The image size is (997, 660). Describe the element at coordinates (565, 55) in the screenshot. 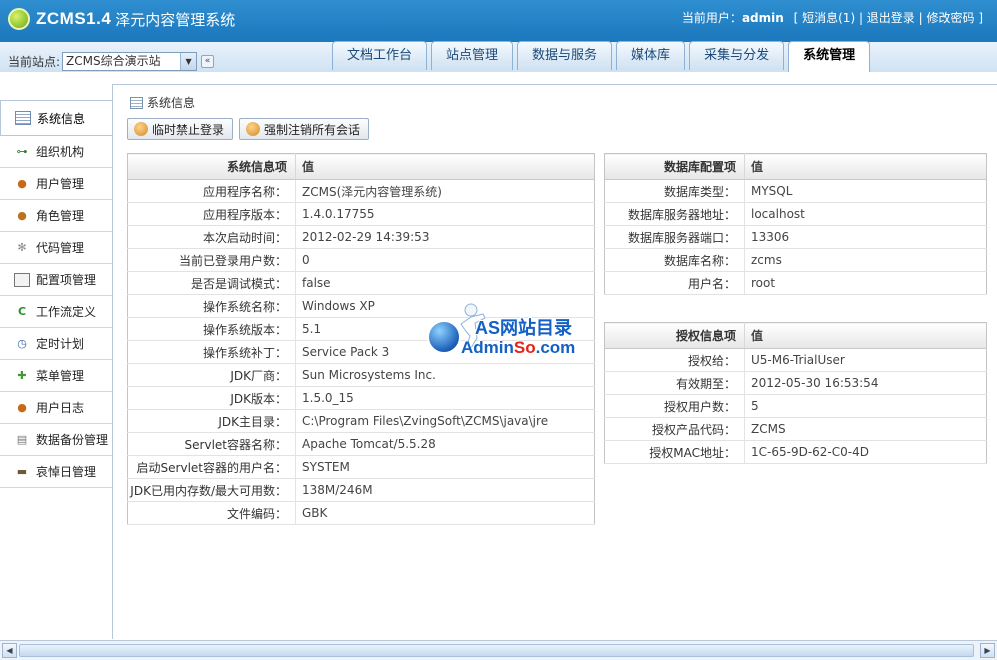

I see `tab-data-services: 数据与服务` at that location.